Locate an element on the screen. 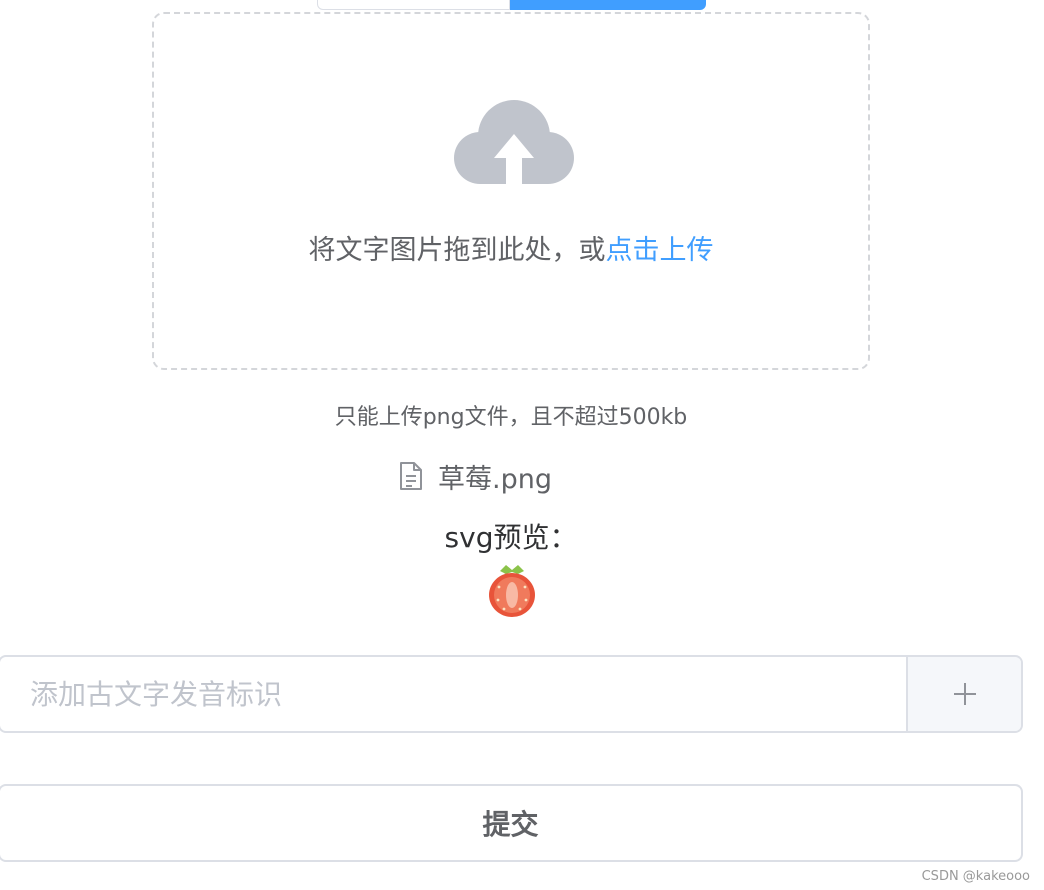 The width and height of the screenshot is (1044, 890). file-name: 草莓.png is located at coordinates (495, 479).